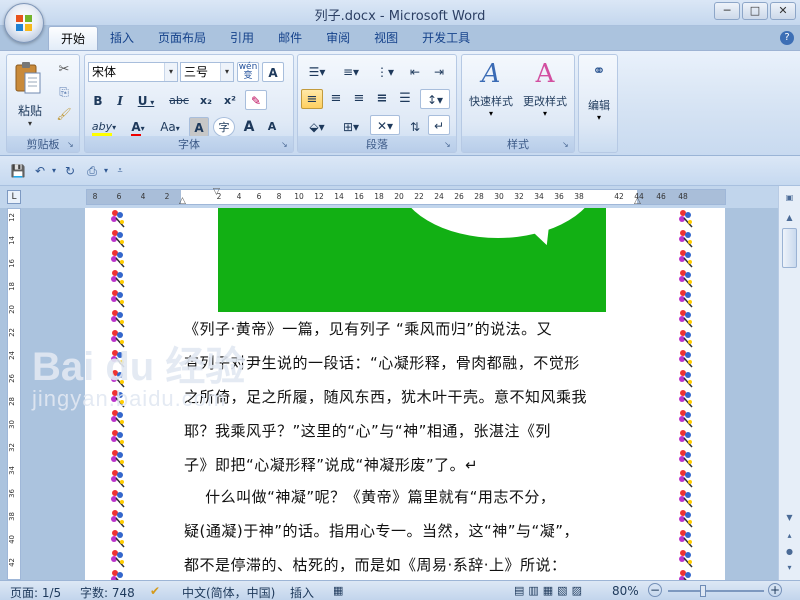  Describe the element at coordinates (199, 127) in the screenshot. I see `char-shading-button: A` at that location.